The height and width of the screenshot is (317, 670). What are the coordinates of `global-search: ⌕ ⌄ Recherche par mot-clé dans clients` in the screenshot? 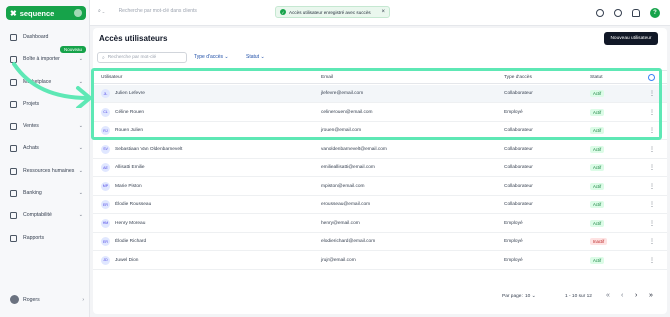 It's located at (147, 11).